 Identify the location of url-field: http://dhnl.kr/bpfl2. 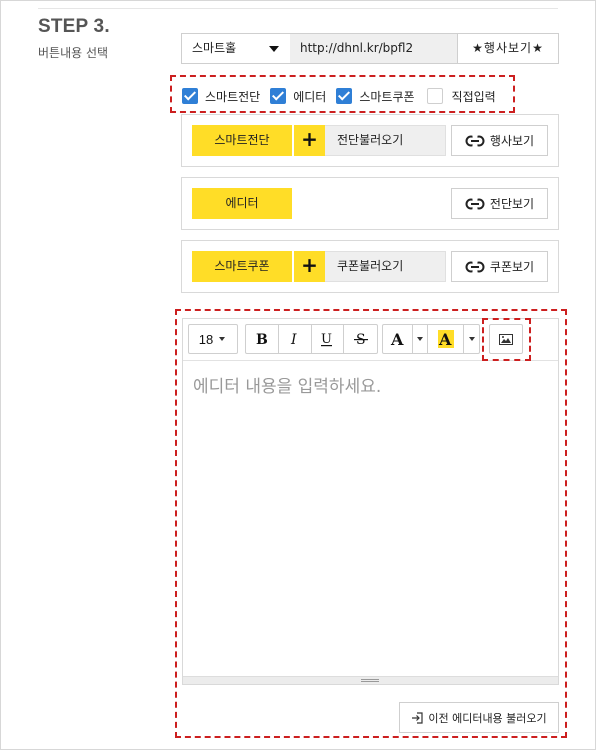
(374, 48).